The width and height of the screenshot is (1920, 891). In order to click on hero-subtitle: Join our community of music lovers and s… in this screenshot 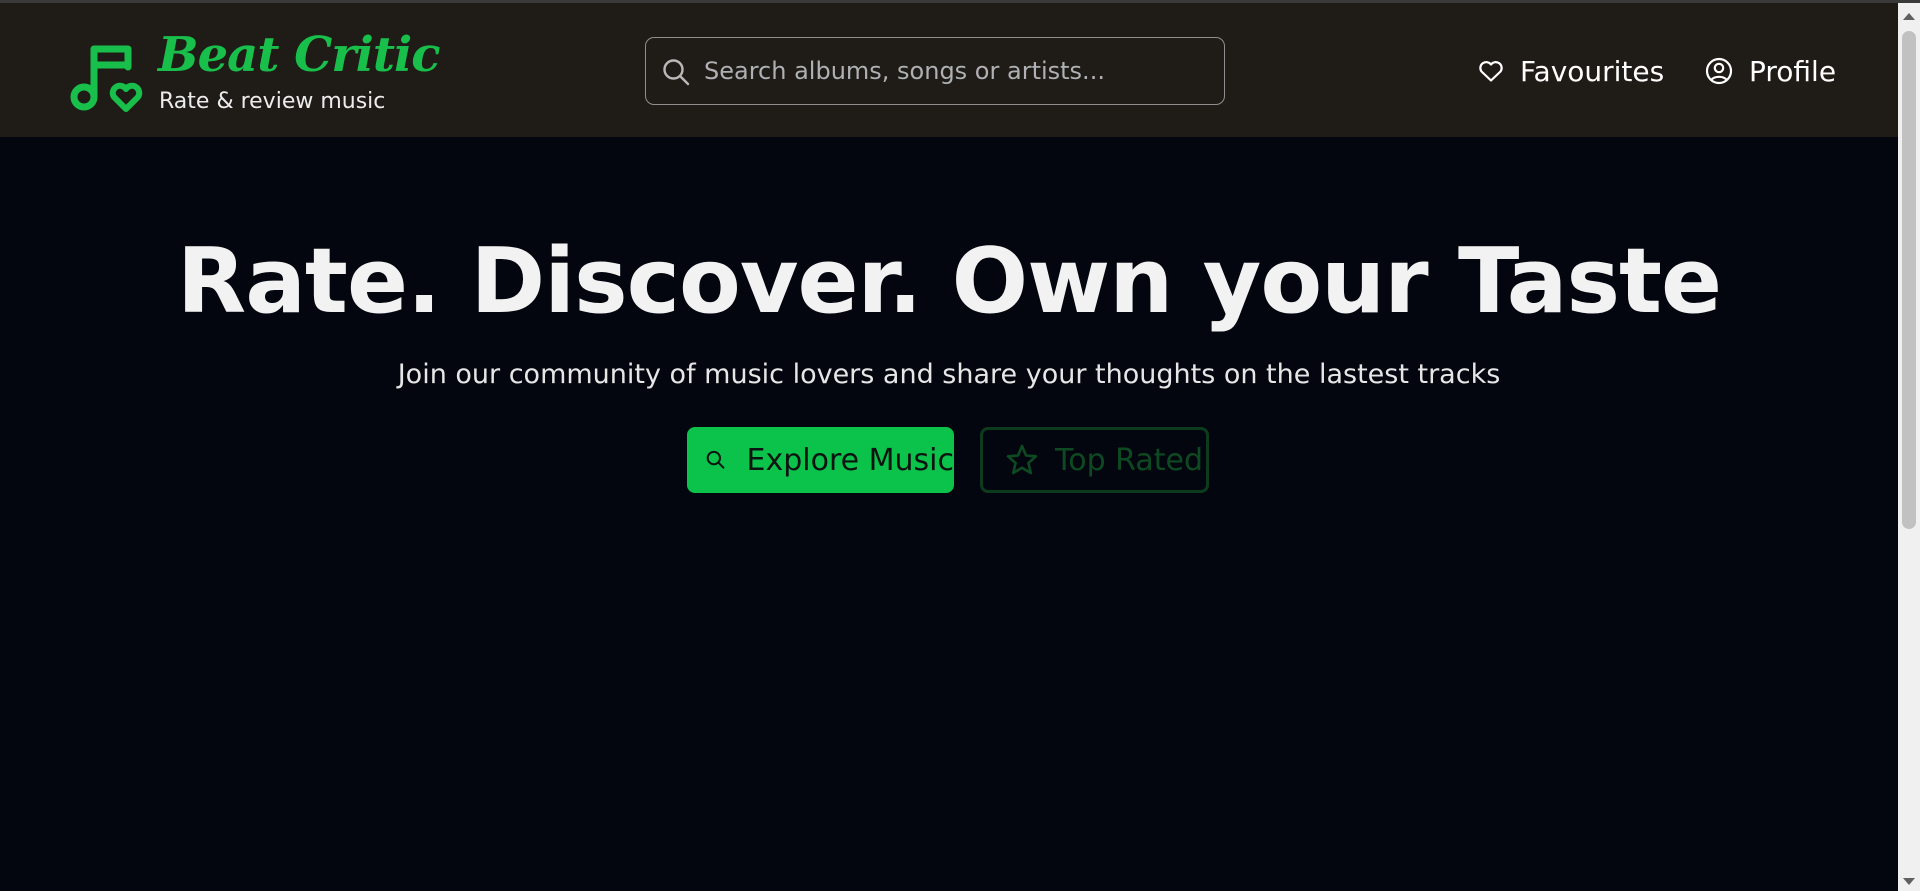, I will do `click(949, 374)`.